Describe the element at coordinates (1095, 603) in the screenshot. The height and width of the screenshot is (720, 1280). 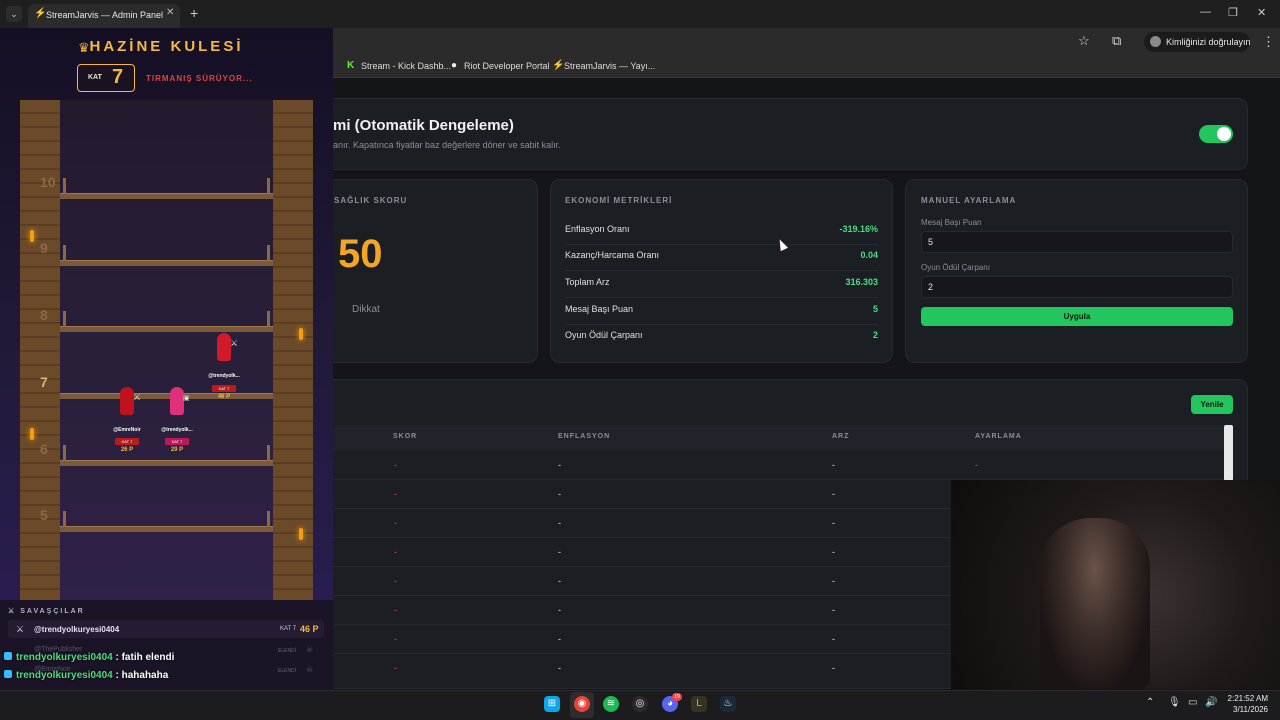
I see `webcam-person` at that location.